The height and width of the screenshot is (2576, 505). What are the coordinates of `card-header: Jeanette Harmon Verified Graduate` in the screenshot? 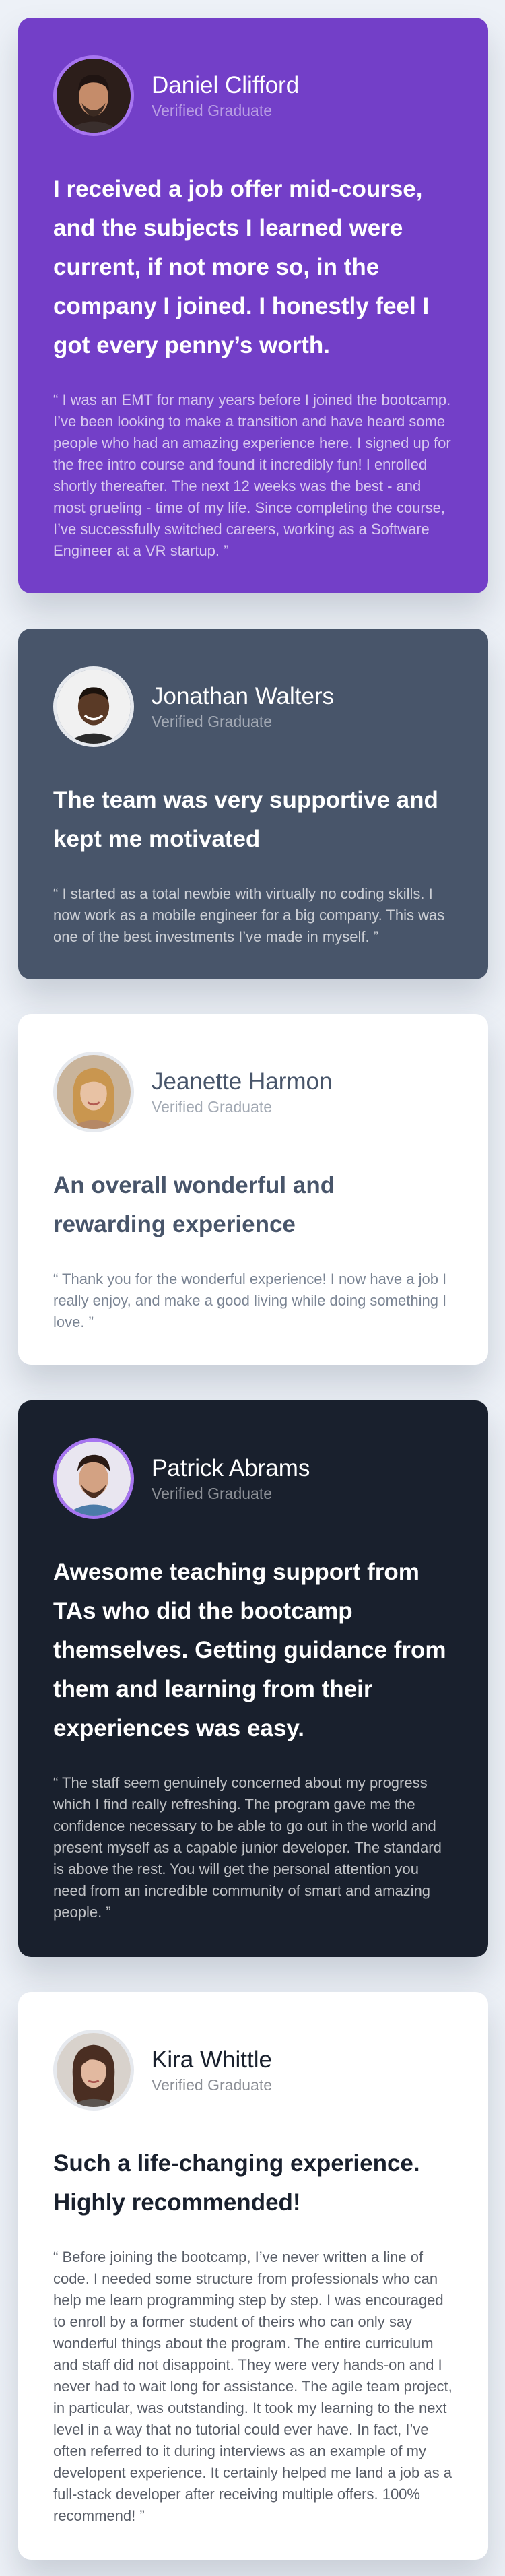 It's located at (253, 1092).